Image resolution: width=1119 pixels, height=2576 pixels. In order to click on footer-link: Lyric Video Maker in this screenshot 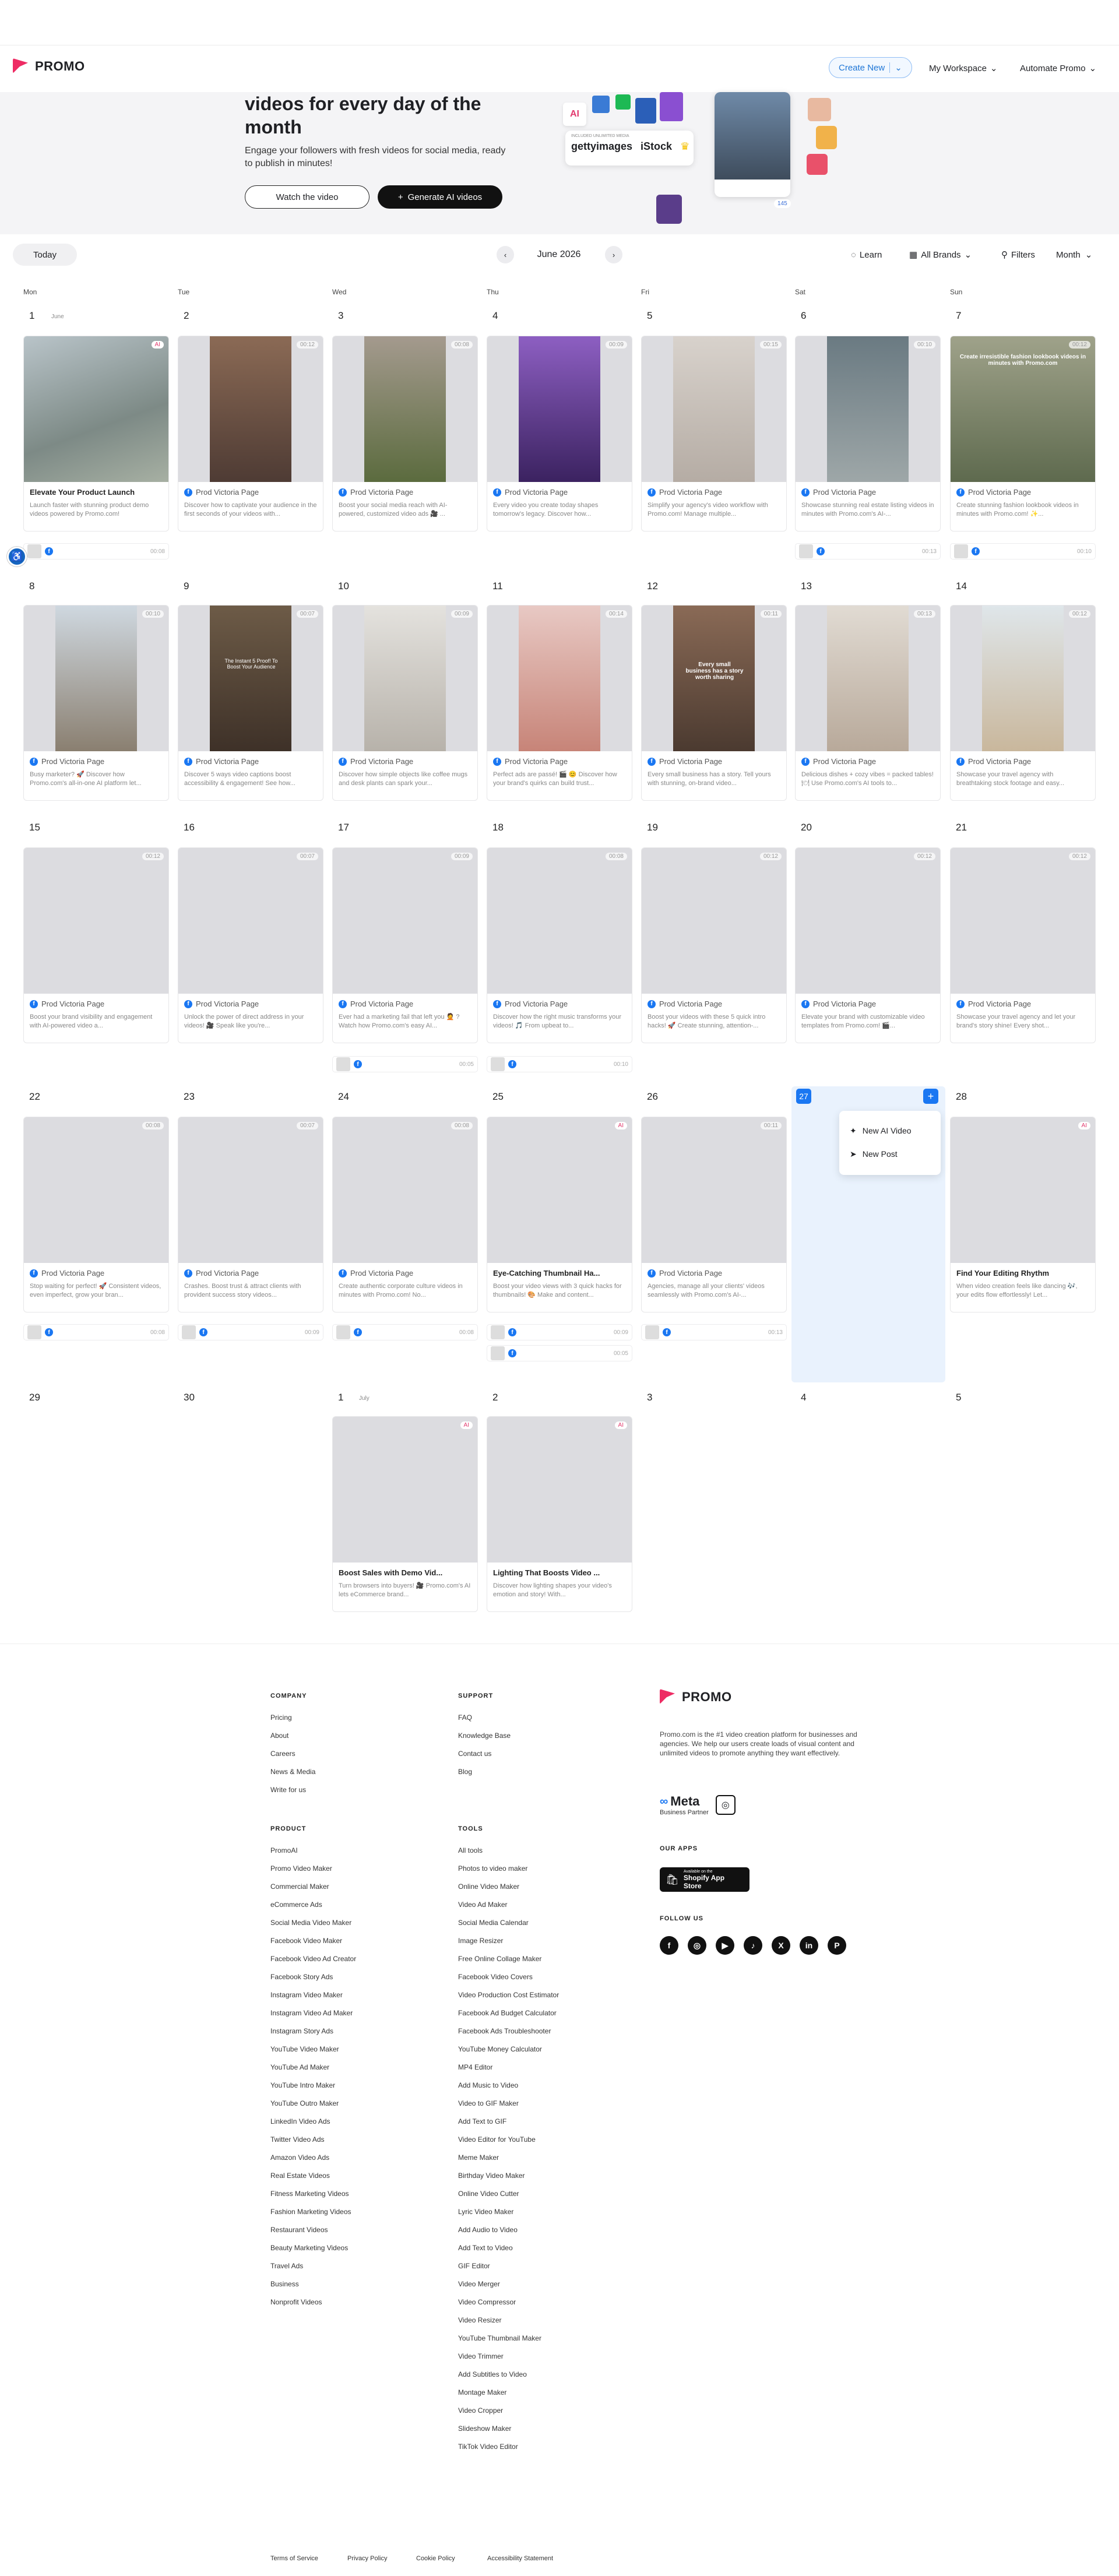, I will do `click(508, 2212)`.